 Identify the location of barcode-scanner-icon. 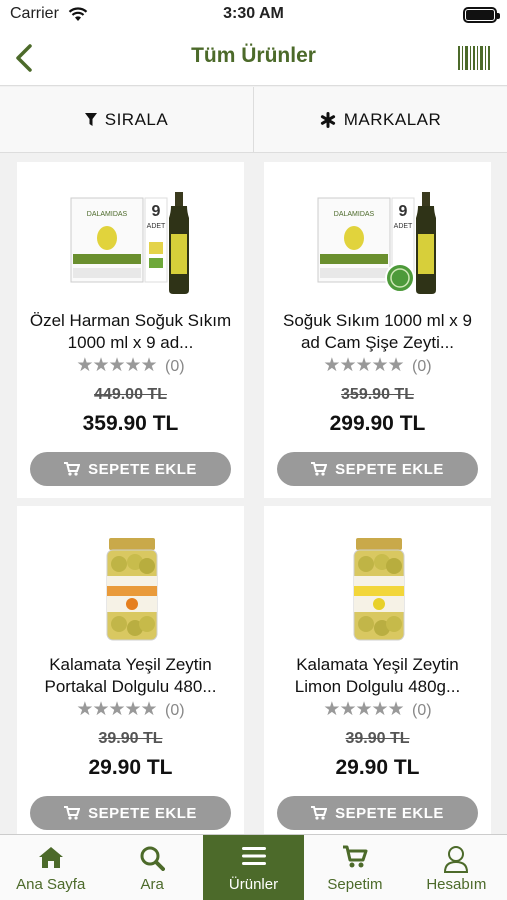
(474, 58).